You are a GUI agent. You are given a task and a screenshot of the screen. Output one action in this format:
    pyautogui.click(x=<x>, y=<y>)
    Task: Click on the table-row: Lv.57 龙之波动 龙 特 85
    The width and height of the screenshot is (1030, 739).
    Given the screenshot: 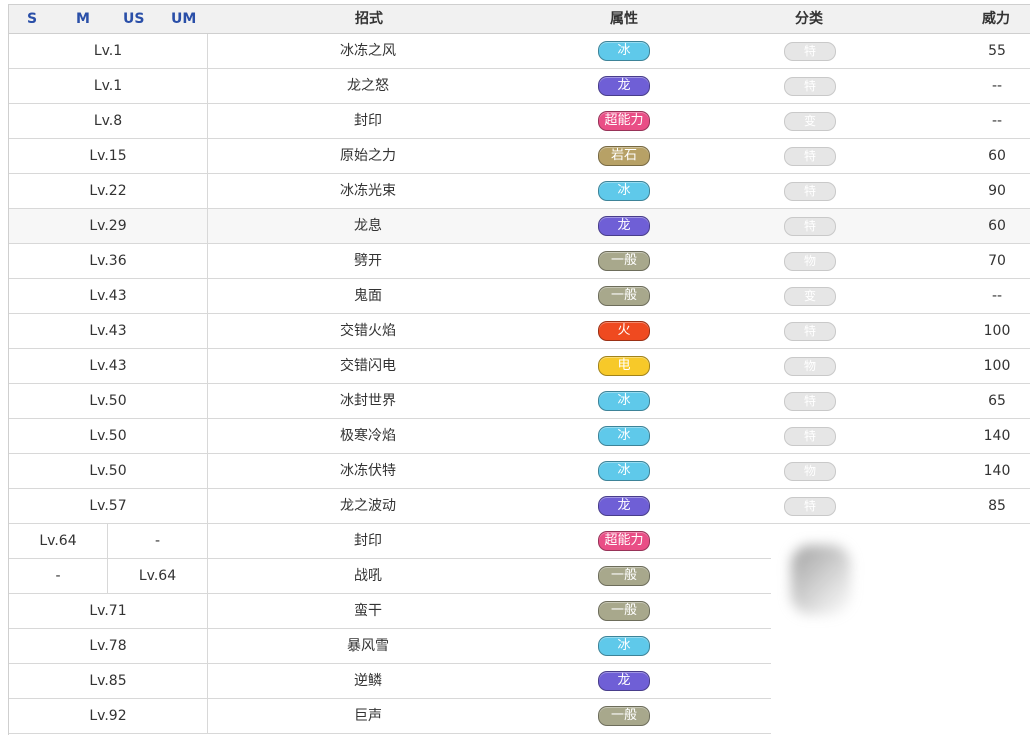 What is the action you would take?
    pyautogui.click(x=519, y=506)
    